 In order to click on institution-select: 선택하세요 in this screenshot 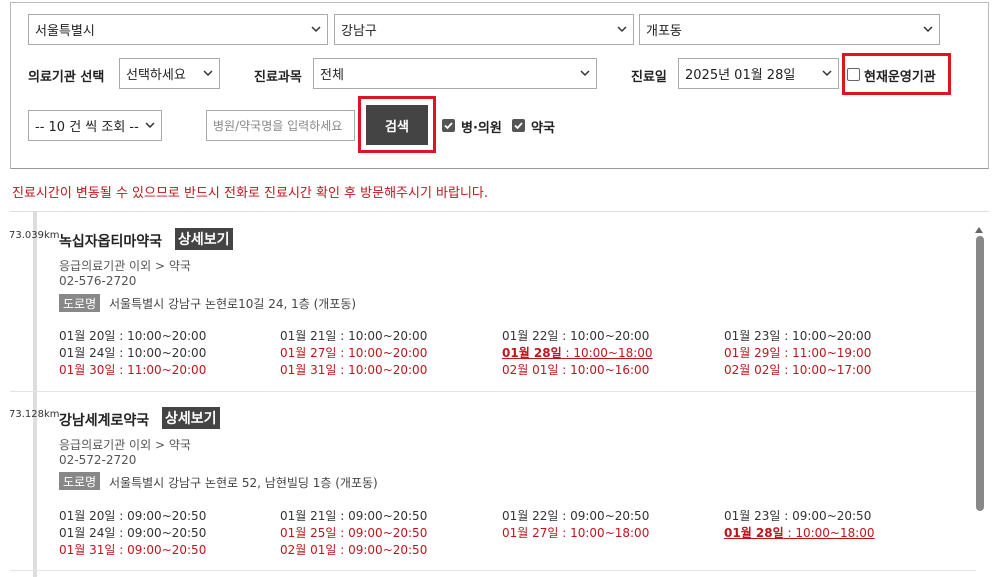, I will do `click(169, 73)`.